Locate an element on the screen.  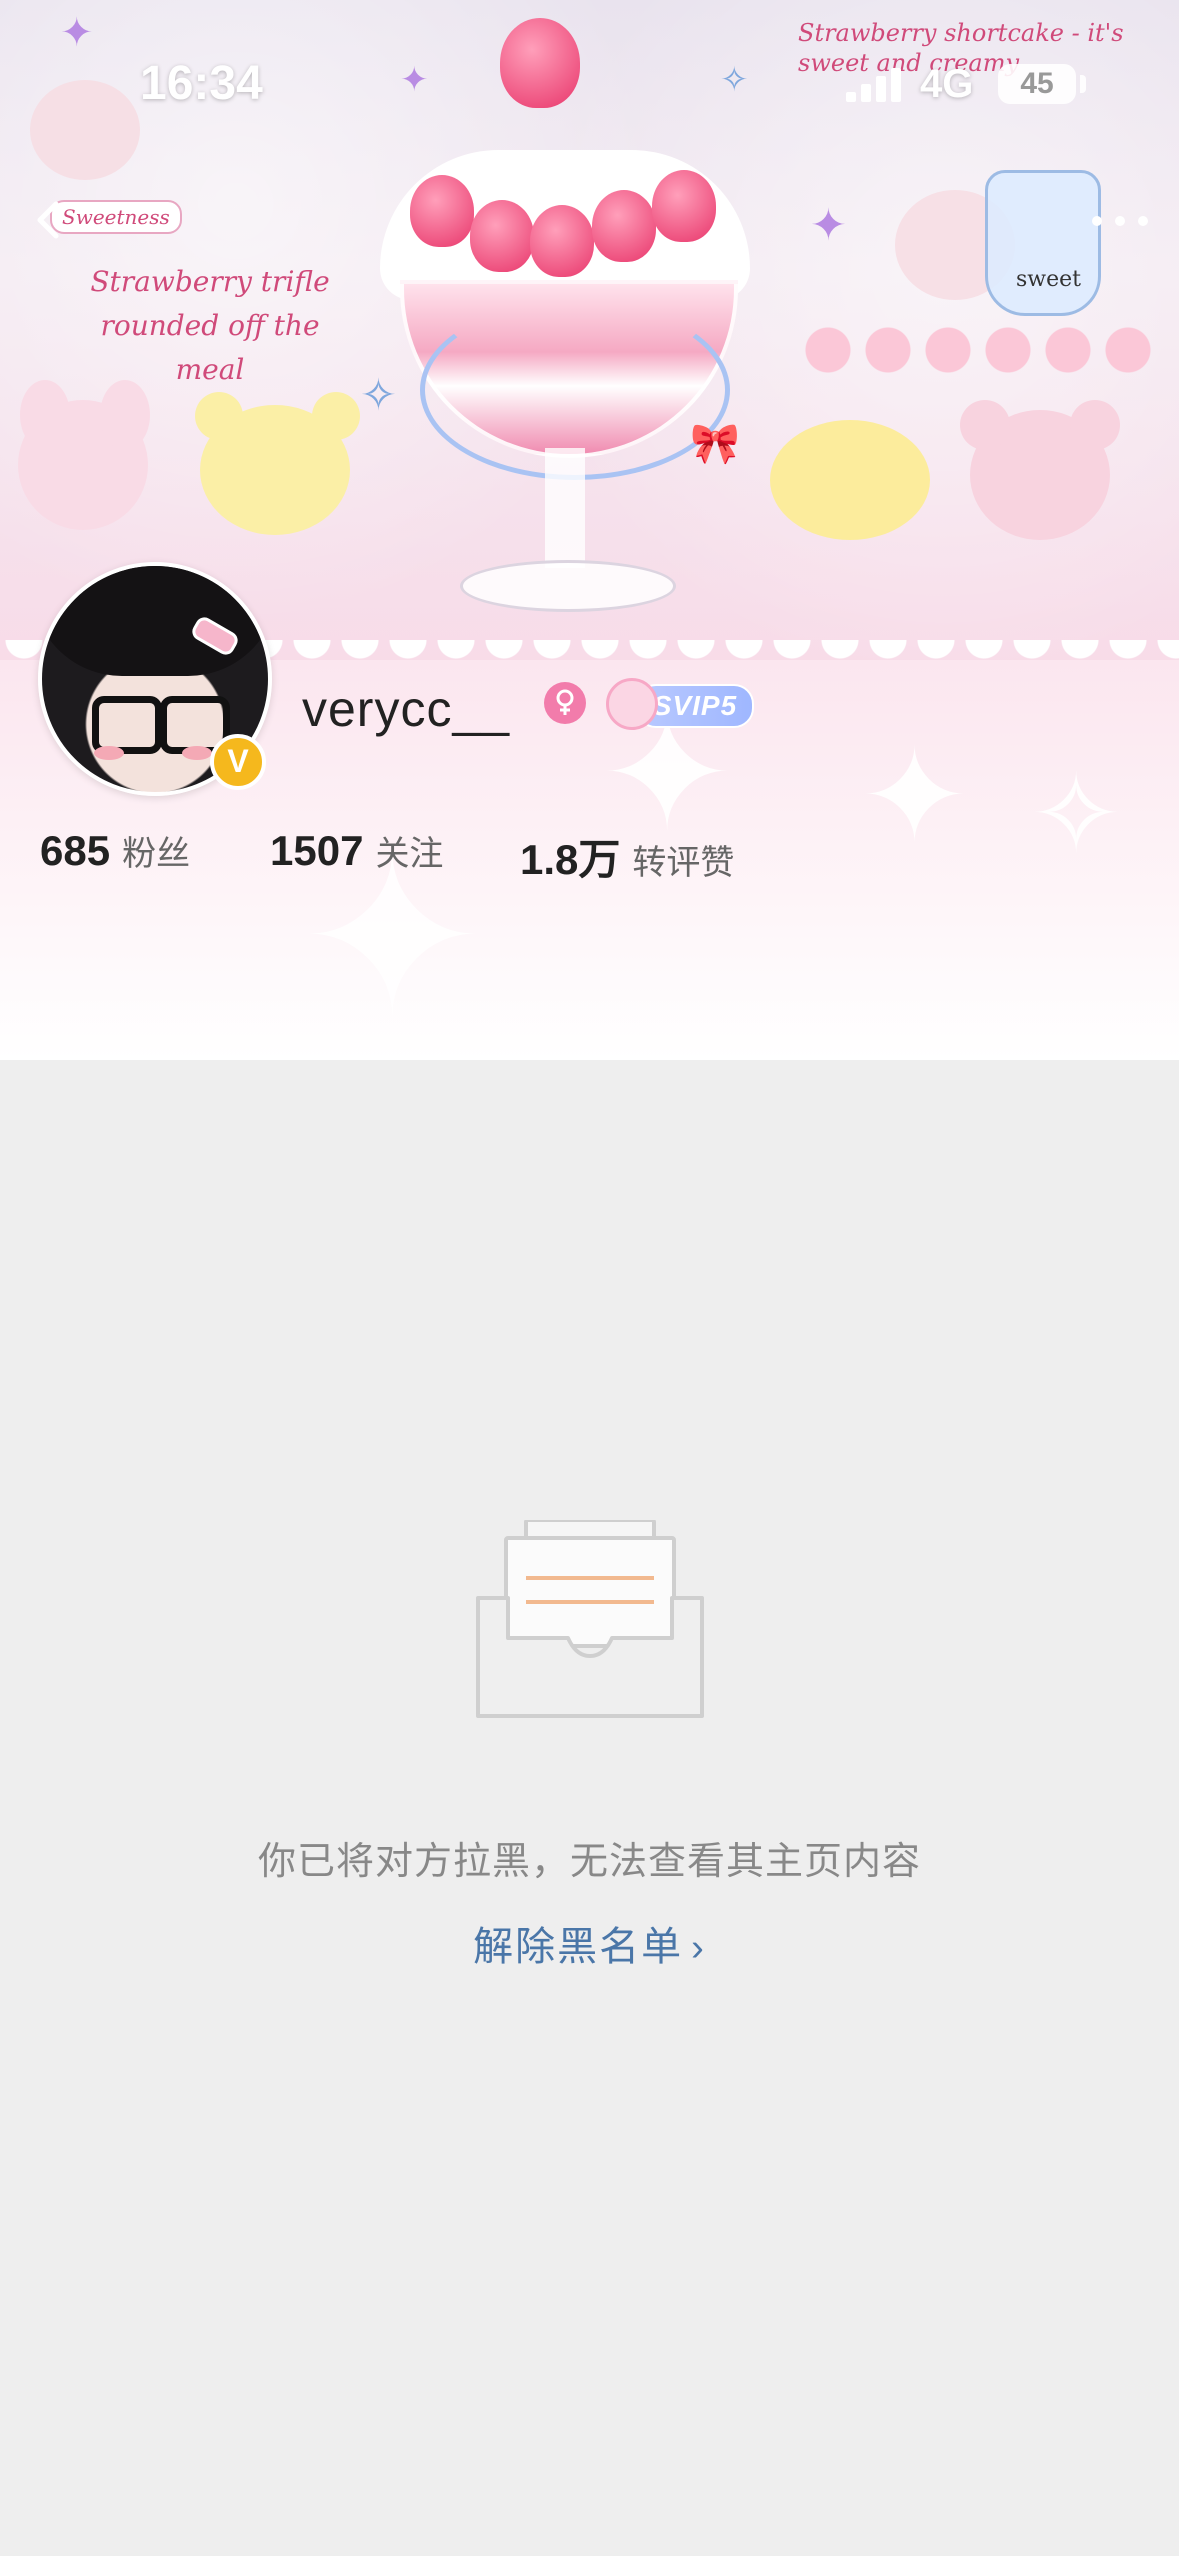
battery-icon: 45 is located at coordinates (1037, 84).